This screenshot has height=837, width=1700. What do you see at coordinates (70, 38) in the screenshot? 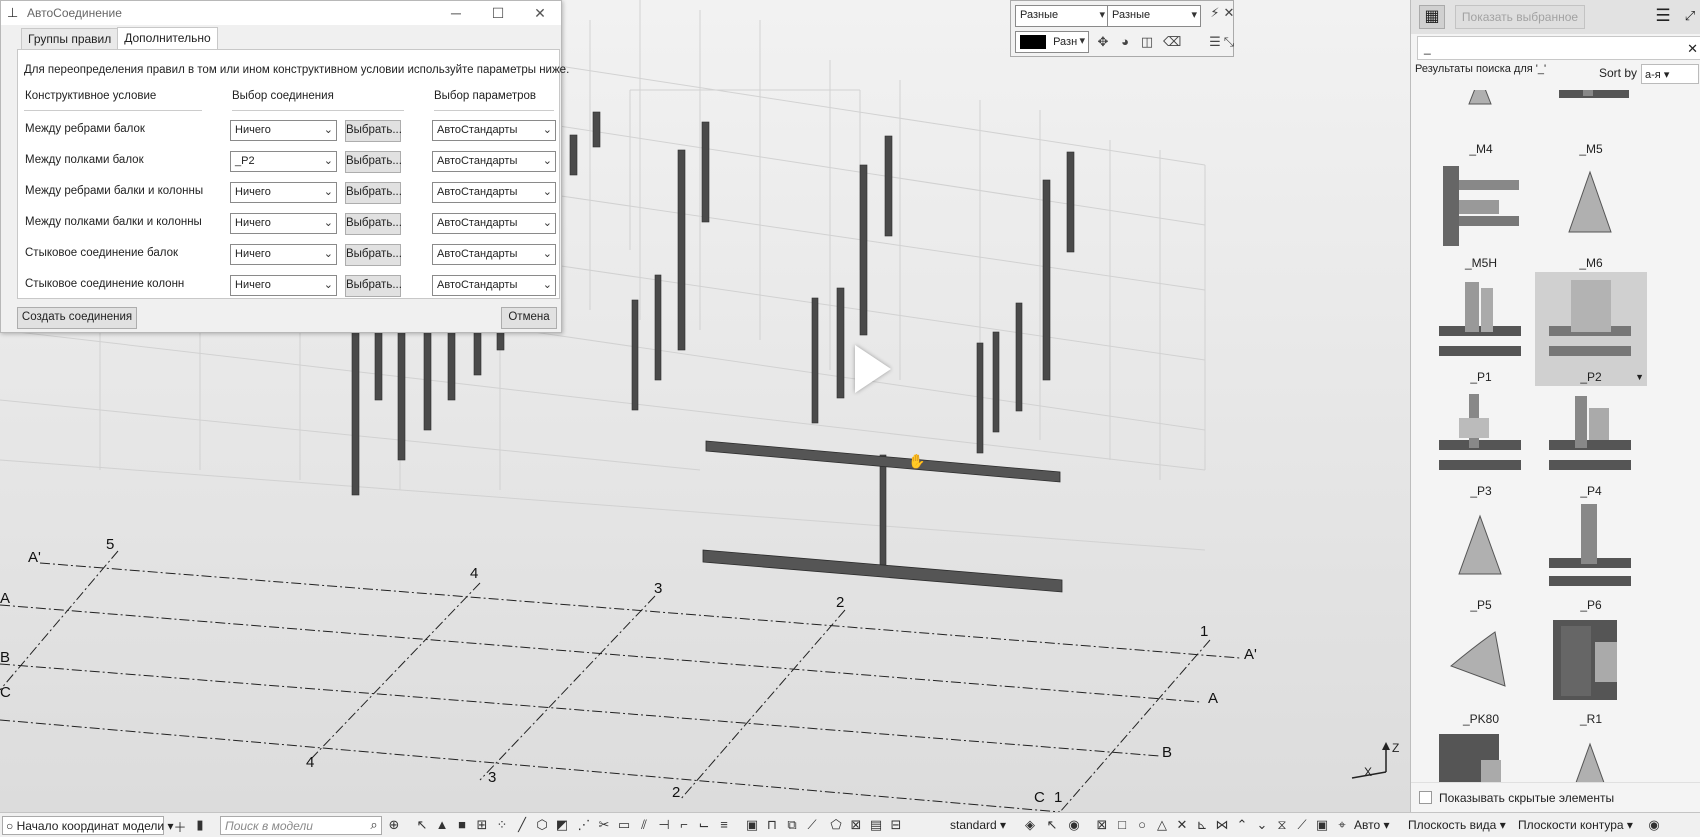
I see `tab-rule-groups: Группы правил` at bounding box center [70, 38].